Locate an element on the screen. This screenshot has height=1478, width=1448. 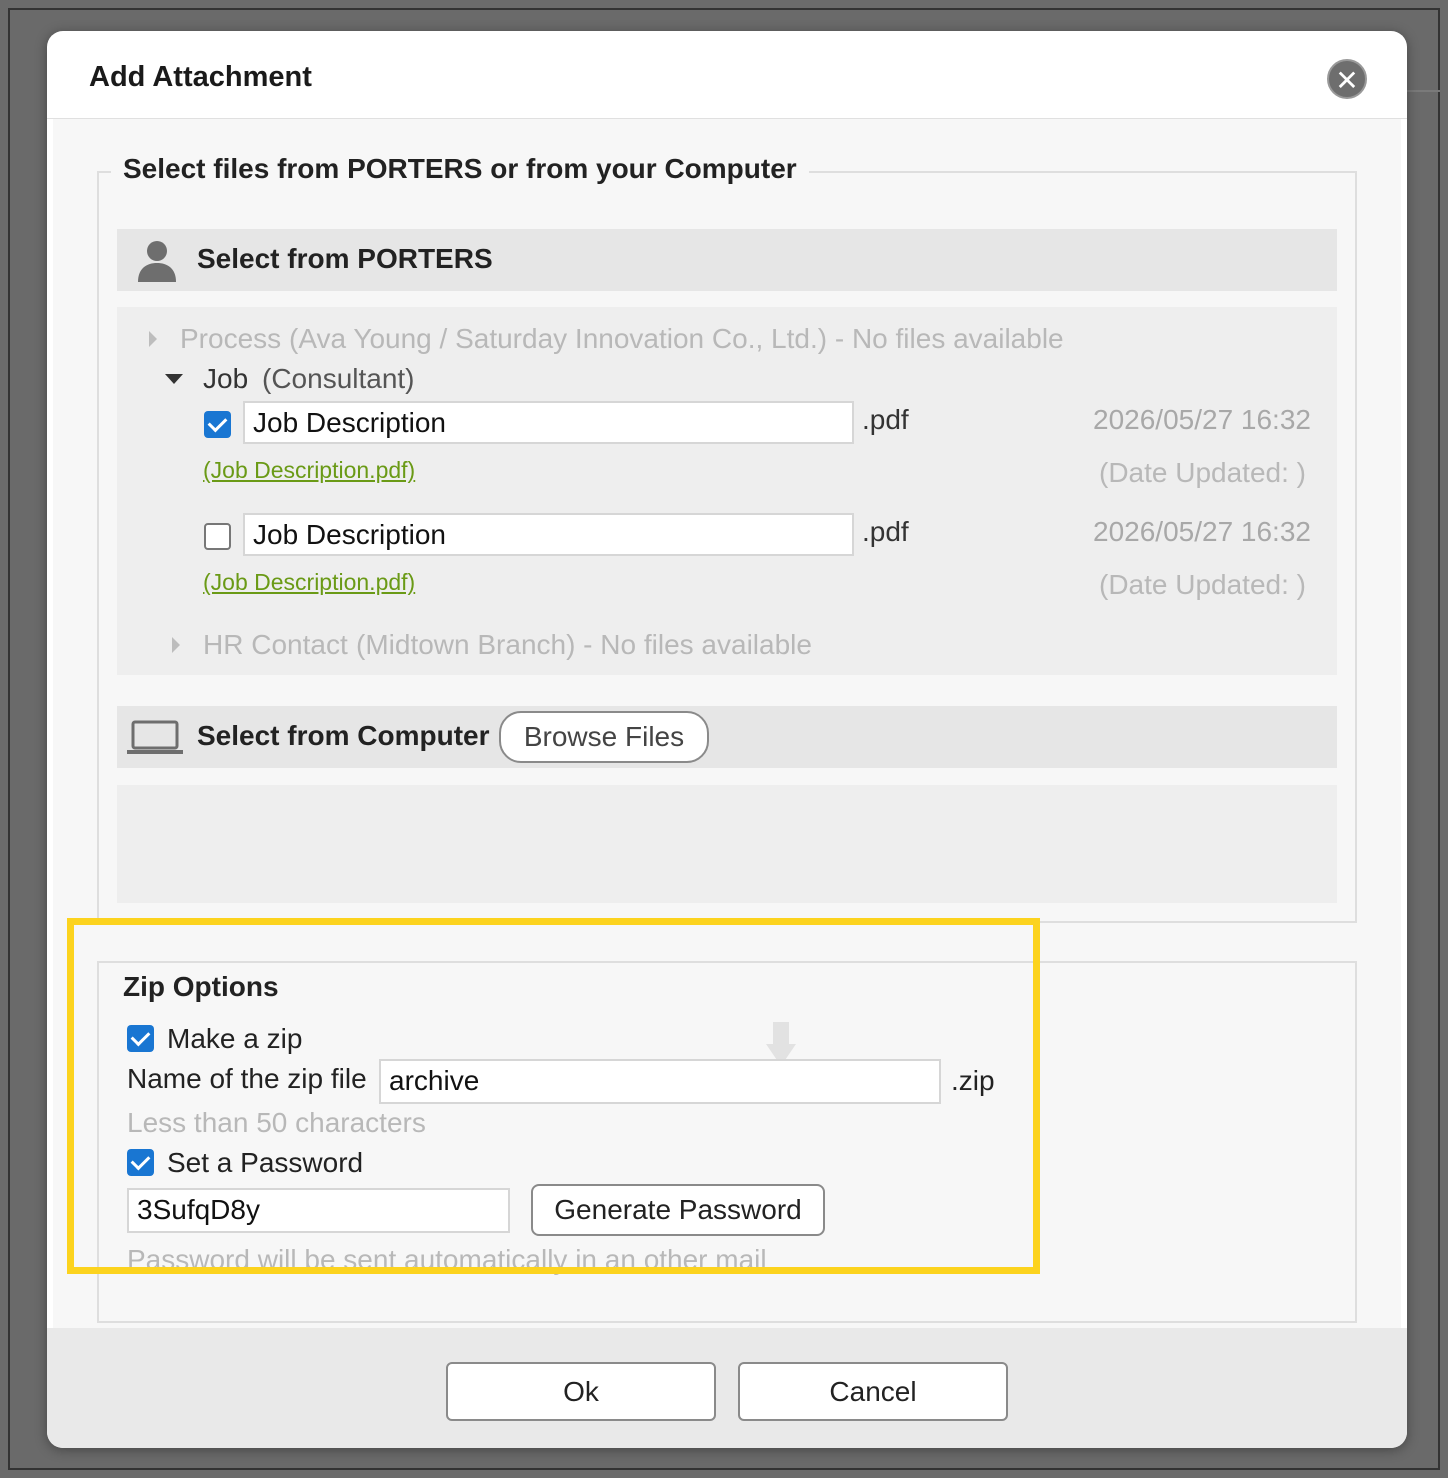
computer-heading: Select from Computer is located at coordinates (343, 735).